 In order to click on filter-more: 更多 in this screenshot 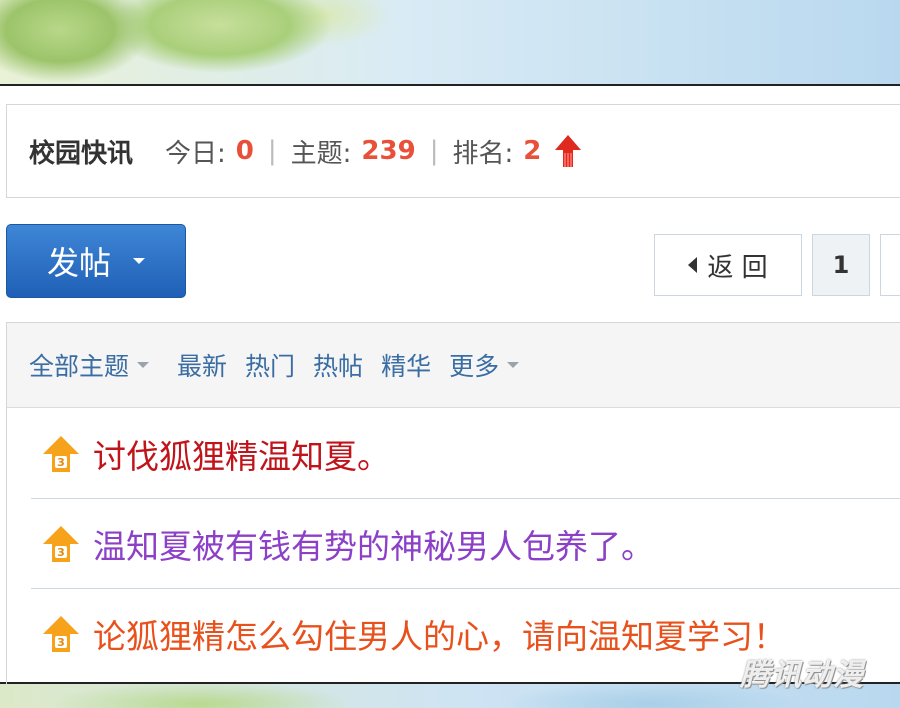, I will do `click(484, 365)`.